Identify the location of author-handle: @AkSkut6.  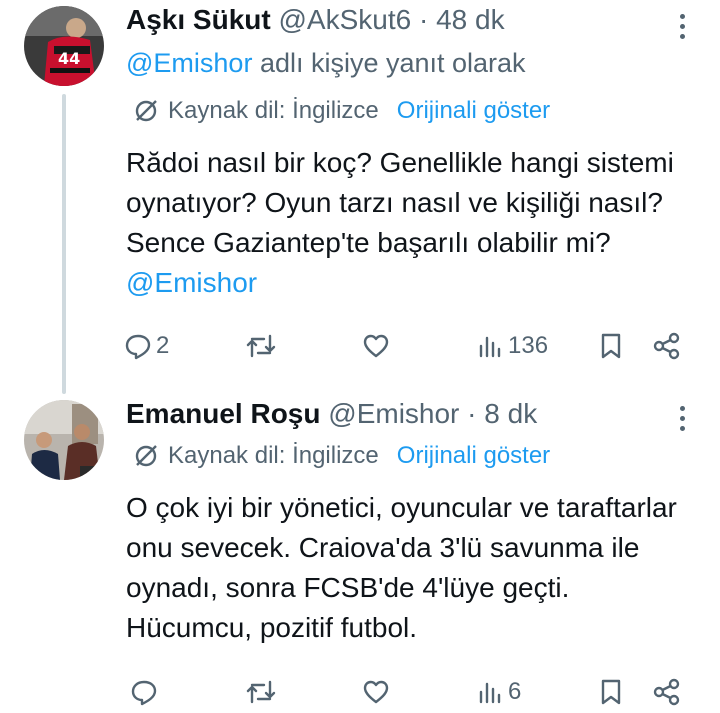
(344, 19).